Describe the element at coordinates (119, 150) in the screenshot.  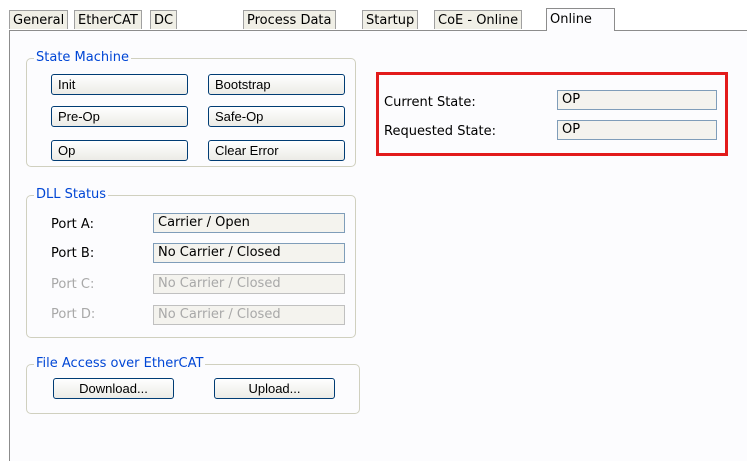
I see `op-button: Op` at that location.